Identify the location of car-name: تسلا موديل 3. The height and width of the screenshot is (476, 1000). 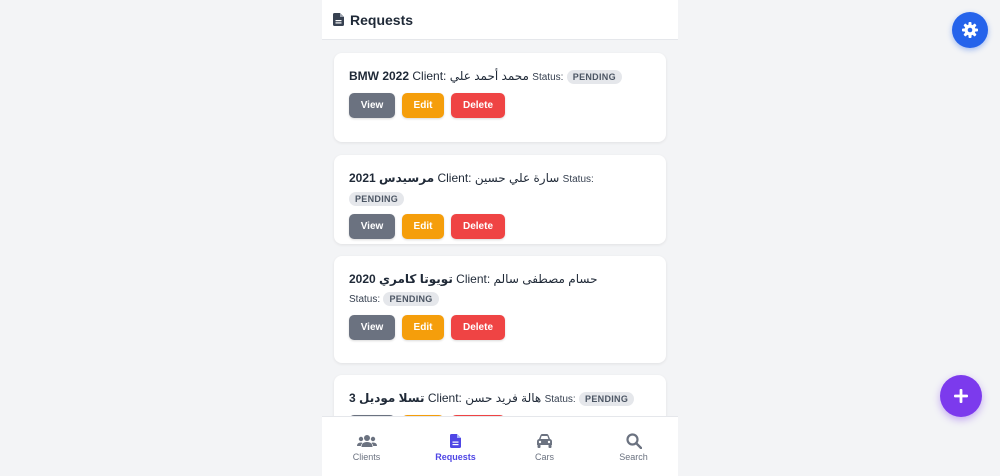
(387, 398).